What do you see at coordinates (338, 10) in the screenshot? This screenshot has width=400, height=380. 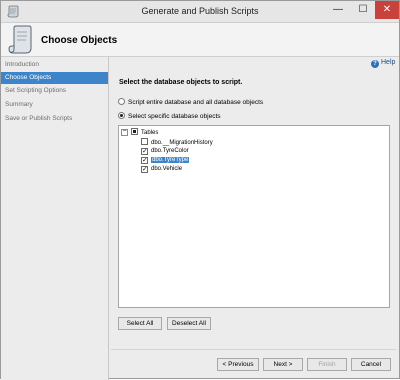 I see `minimize-button: —` at bounding box center [338, 10].